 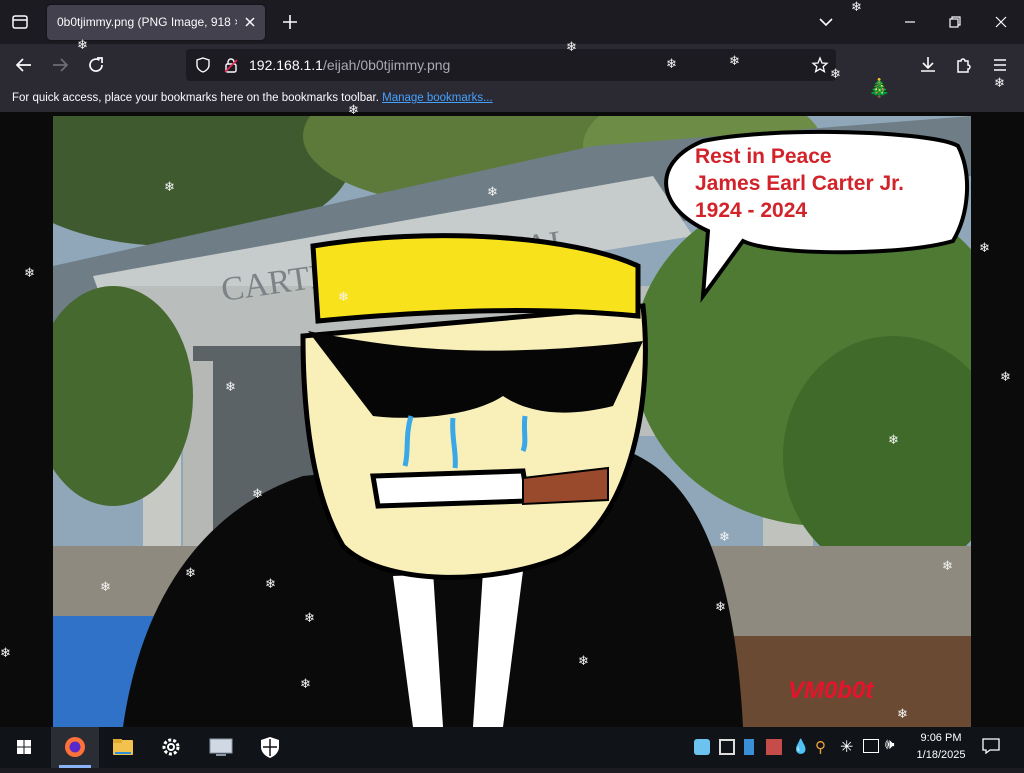 What do you see at coordinates (846, 747) in the screenshot?
I see `tray-snowflake-icon: ✳` at bounding box center [846, 747].